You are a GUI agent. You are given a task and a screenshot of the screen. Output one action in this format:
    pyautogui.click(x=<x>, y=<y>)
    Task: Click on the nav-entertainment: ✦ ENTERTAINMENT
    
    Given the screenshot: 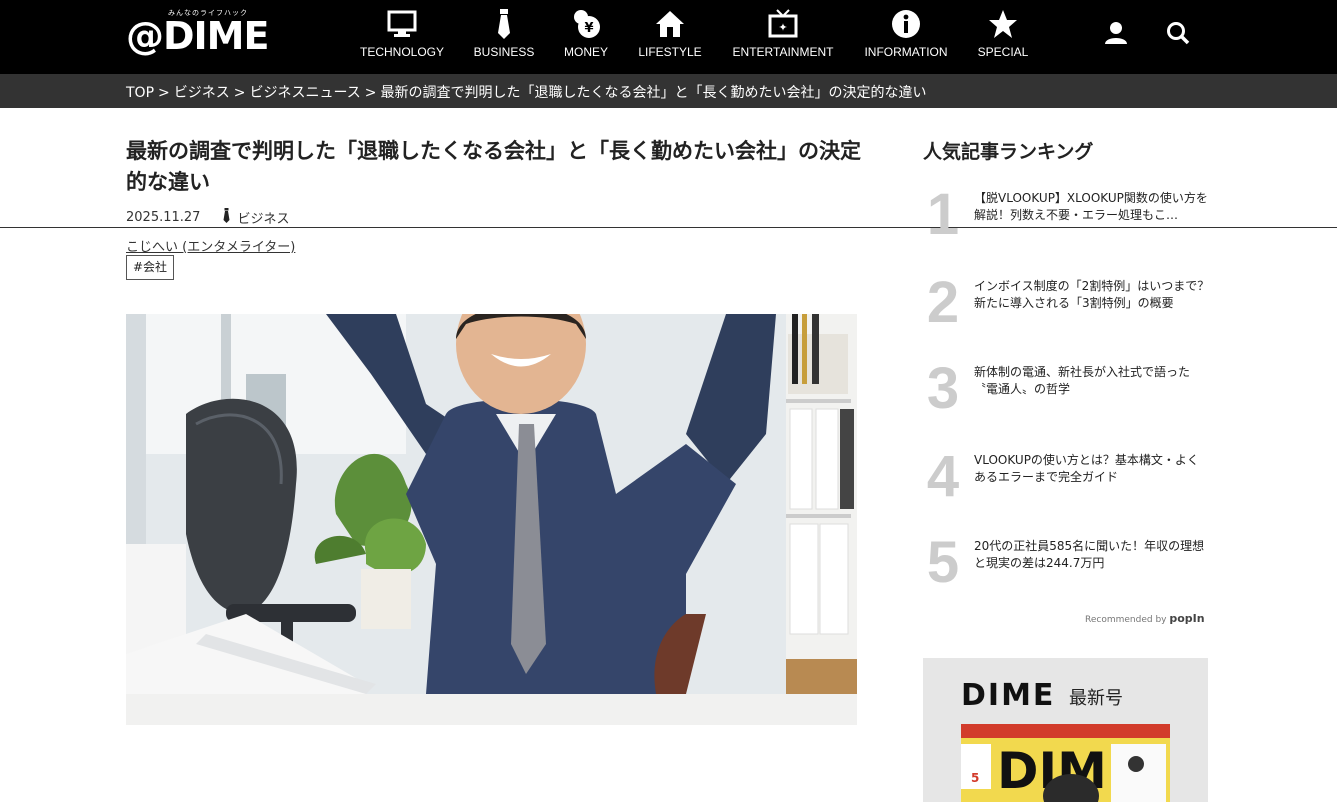 What is the action you would take?
    pyautogui.click(x=783, y=37)
    